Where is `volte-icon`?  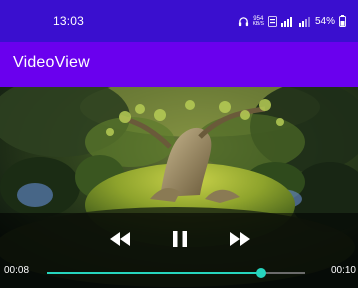
volte-icon is located at coordinates (272, 21).